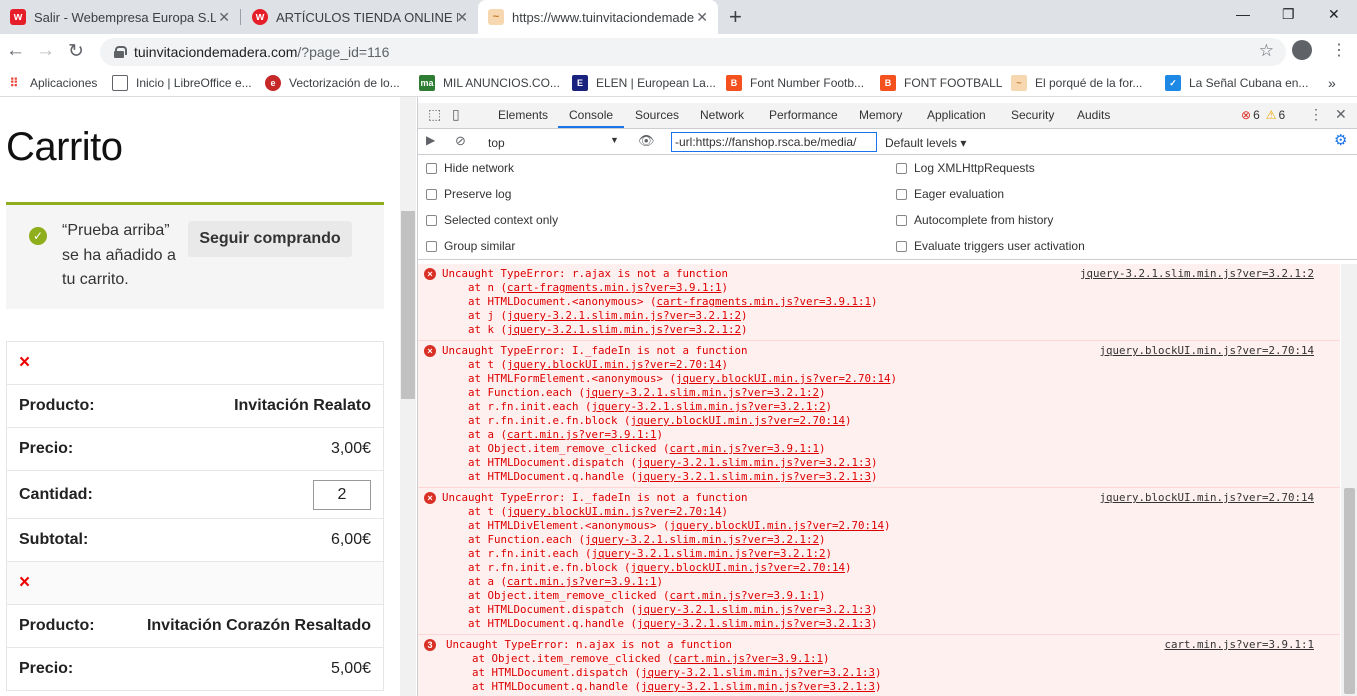 This screenshot has height=696, width=1357. Describe the element at coordinates (1288, 14) in the screenshot. I see `restore-icon: ❐` at that location.